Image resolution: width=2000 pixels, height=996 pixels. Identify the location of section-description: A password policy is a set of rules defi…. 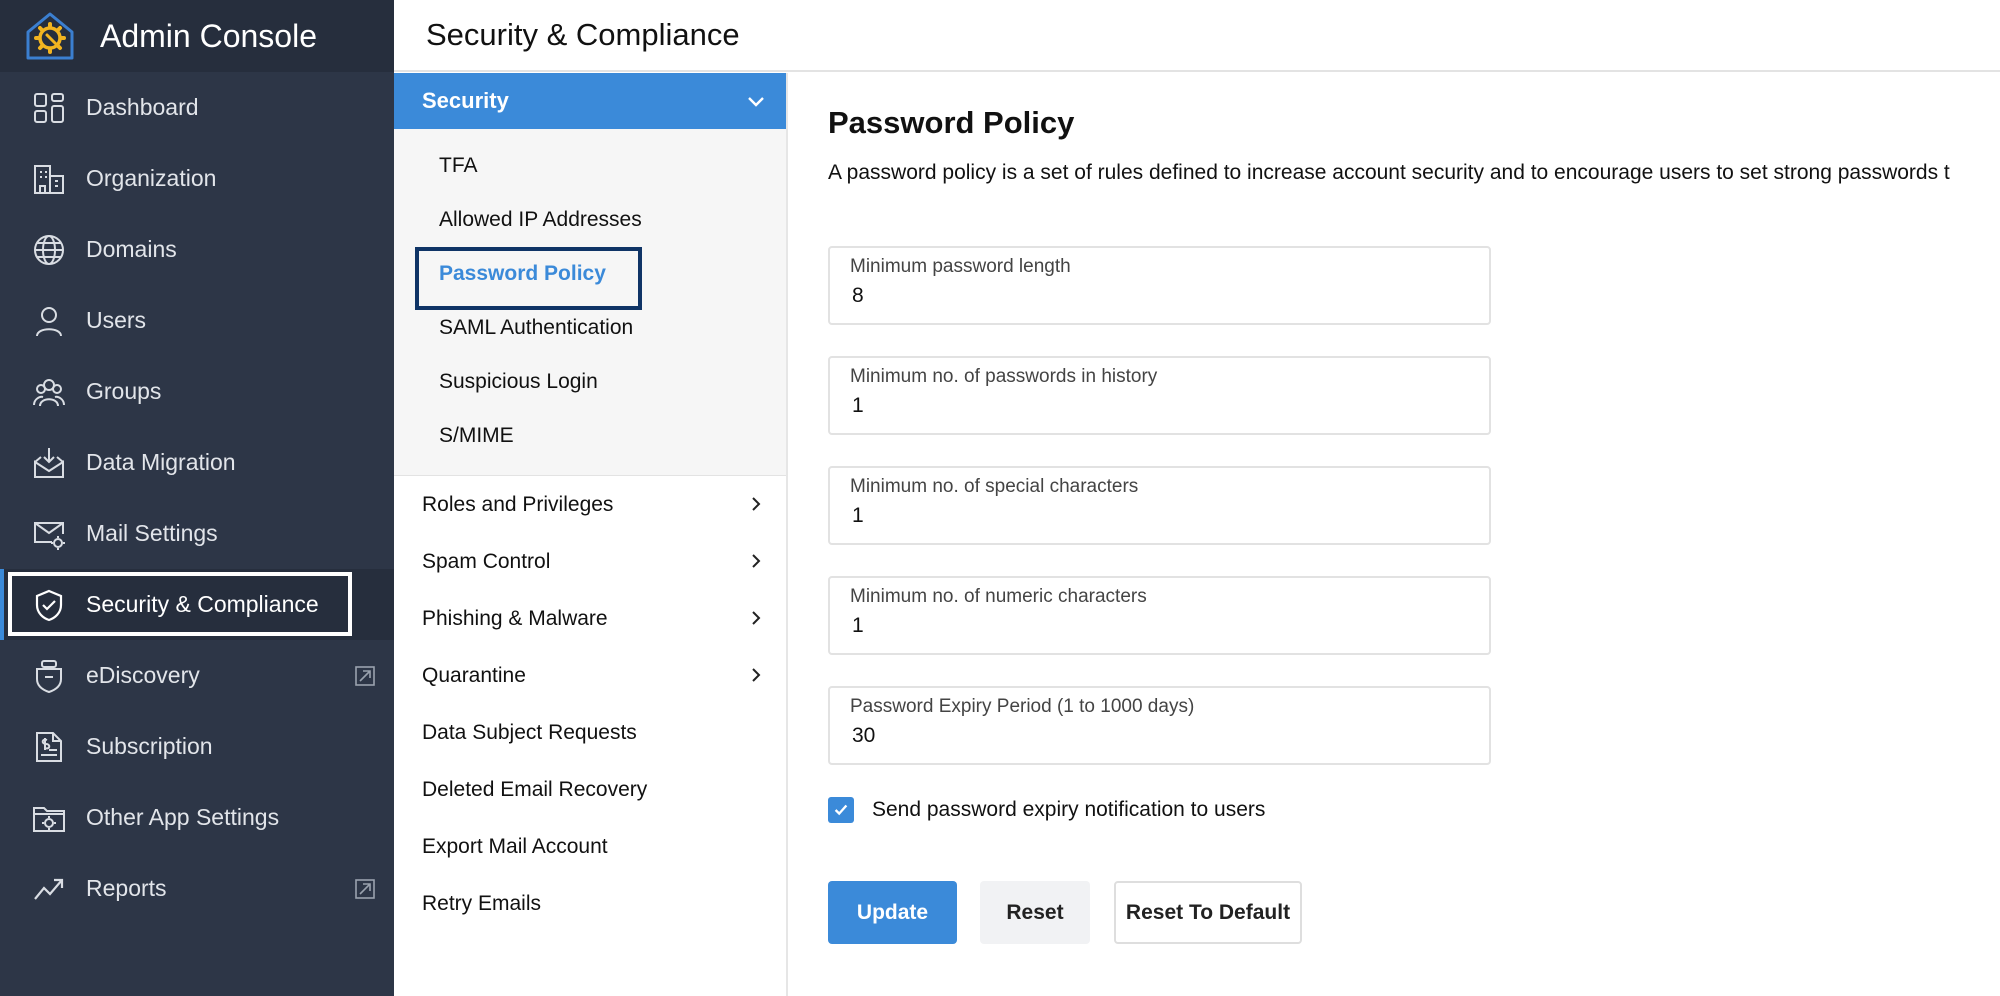
(1389, 172).